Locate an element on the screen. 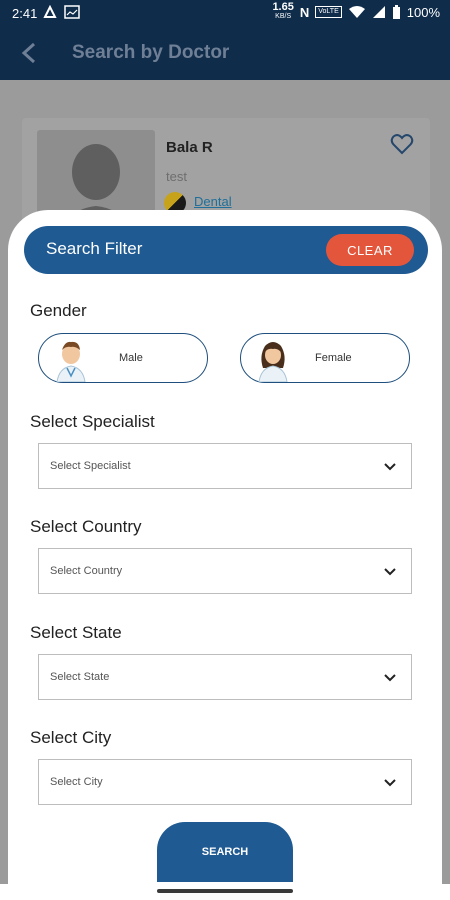 This screenshot has height=900, width=450. gesture-nav-handle is located at coordinates (225, 891).